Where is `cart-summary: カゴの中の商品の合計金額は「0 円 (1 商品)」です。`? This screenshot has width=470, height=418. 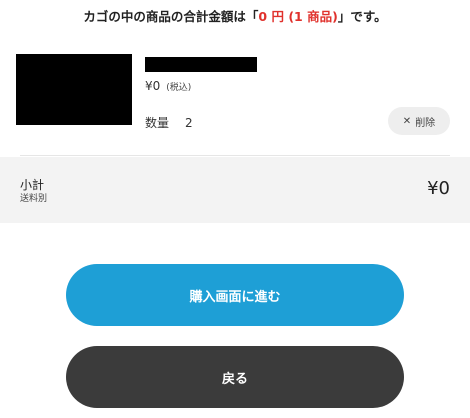
cart-summary: カゴの中の商品の合計金額は「0 円 (1 商品)」です。 is located at coordinates (235, 15).